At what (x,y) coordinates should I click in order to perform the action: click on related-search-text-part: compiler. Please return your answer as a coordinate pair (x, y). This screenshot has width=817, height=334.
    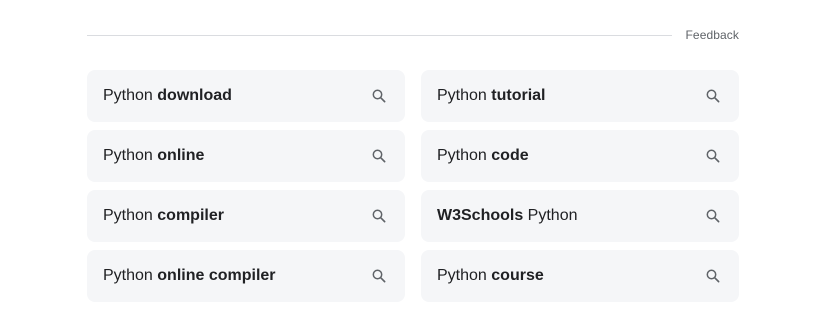
    Looking at the image, I should click on (190, 215).